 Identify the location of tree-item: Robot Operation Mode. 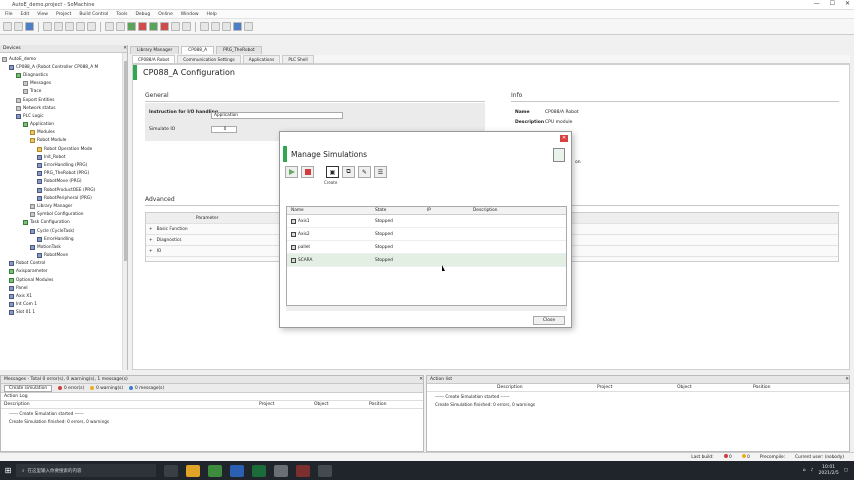
(64, 149).